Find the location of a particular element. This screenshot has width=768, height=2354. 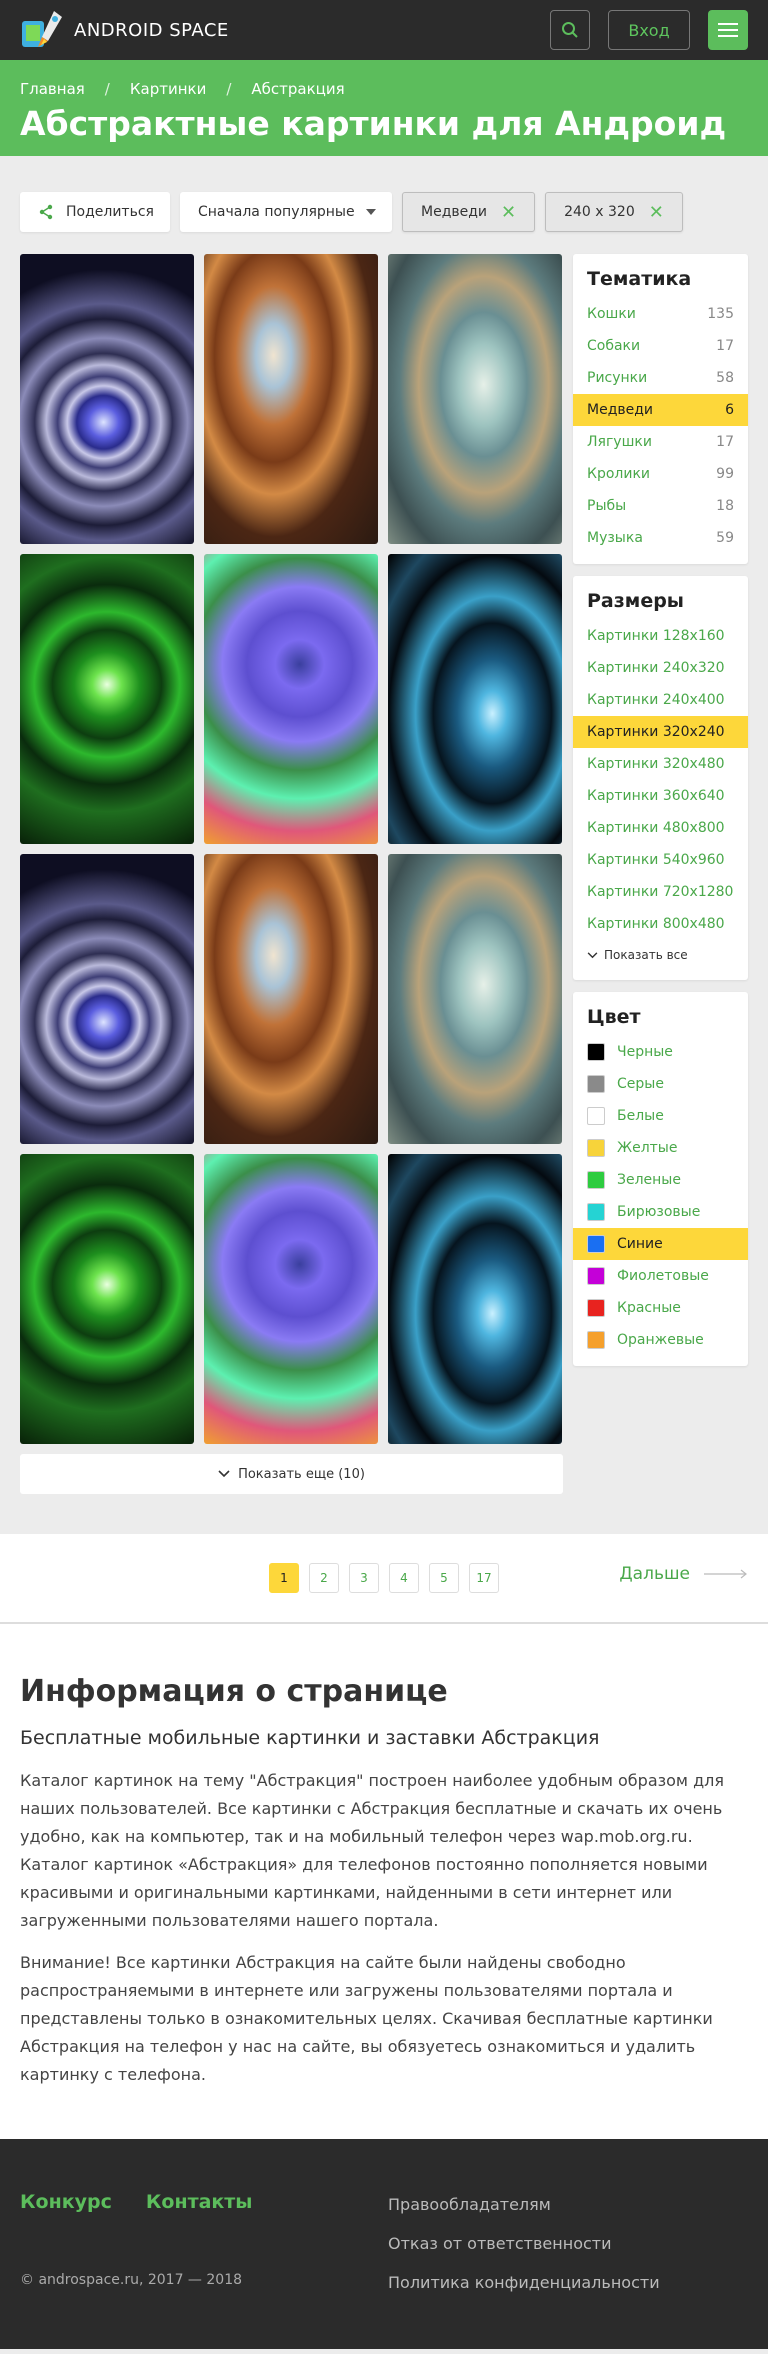

color-item: Черные is located at coordinates (660, 1052).